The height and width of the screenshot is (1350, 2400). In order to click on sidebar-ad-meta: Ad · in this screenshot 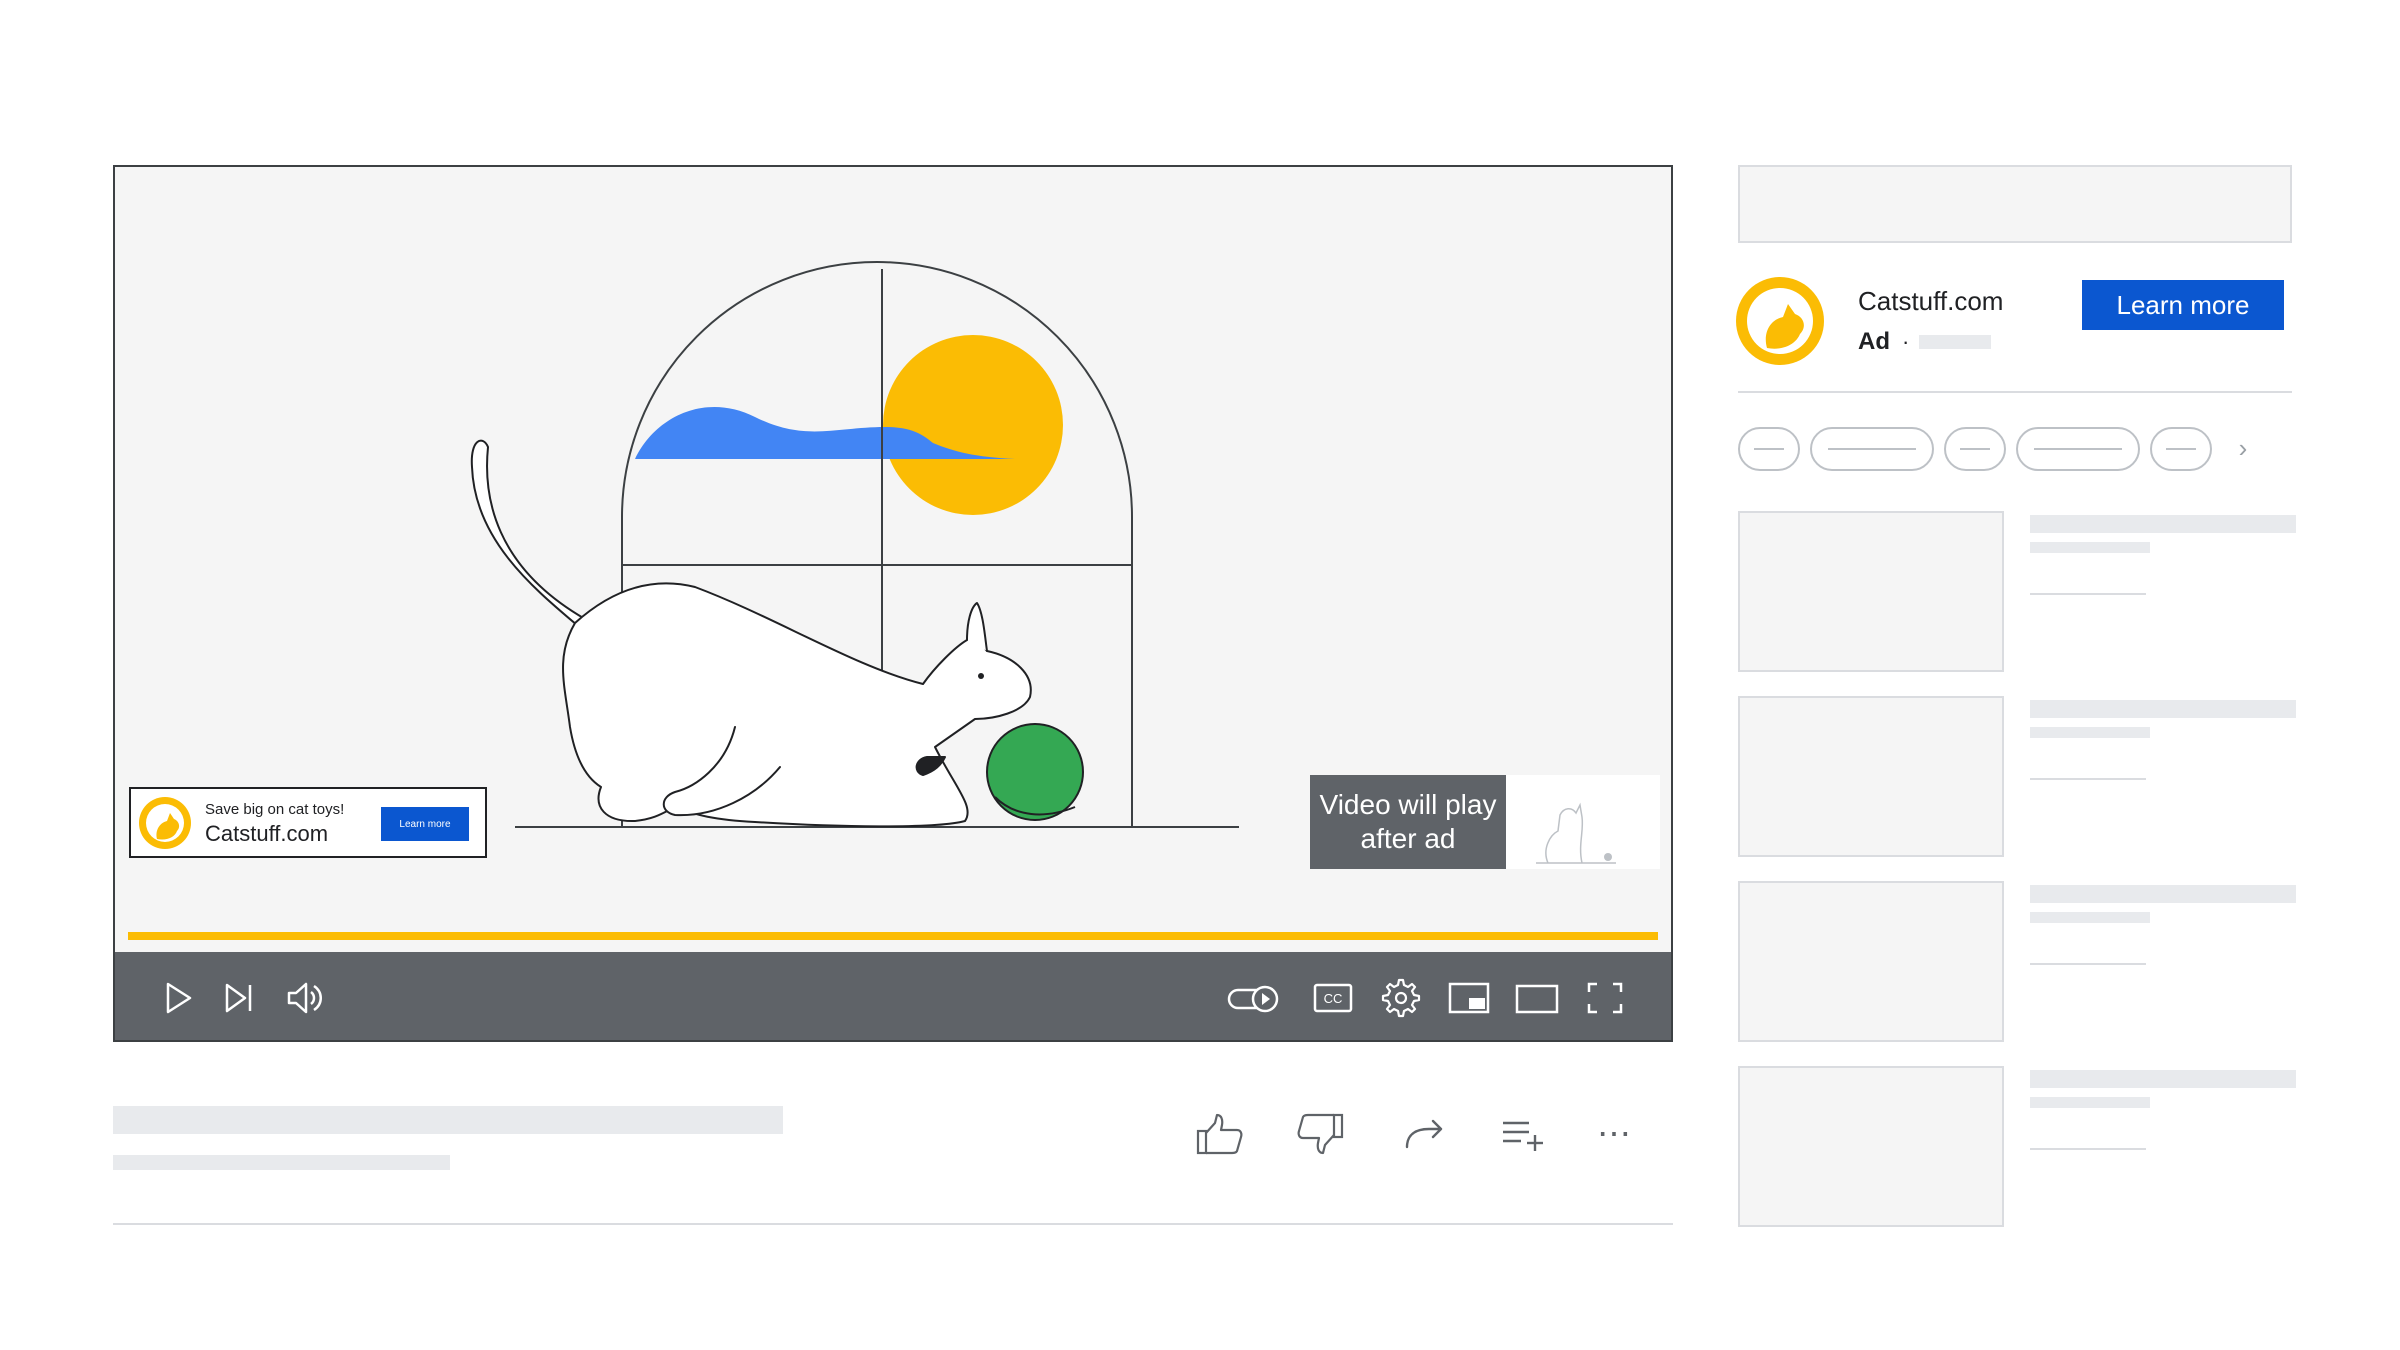, I will do `click(1925, 342)`.